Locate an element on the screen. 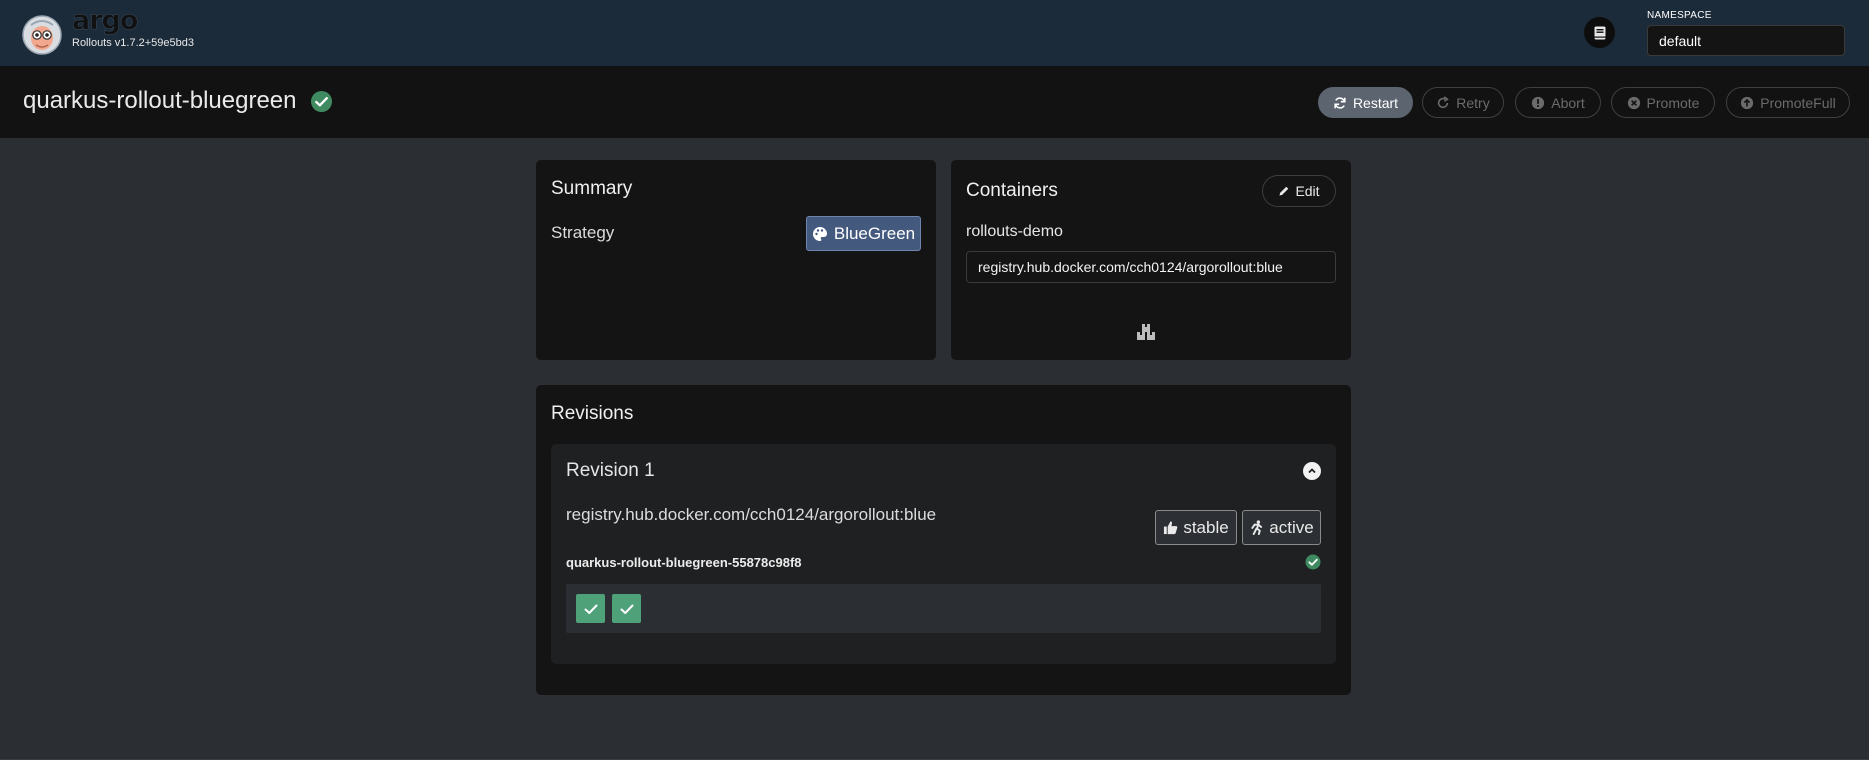 The width and height of the screenshot is (1869, 760). edit-containers-button: Edit is located at coordinates (1299, 191).